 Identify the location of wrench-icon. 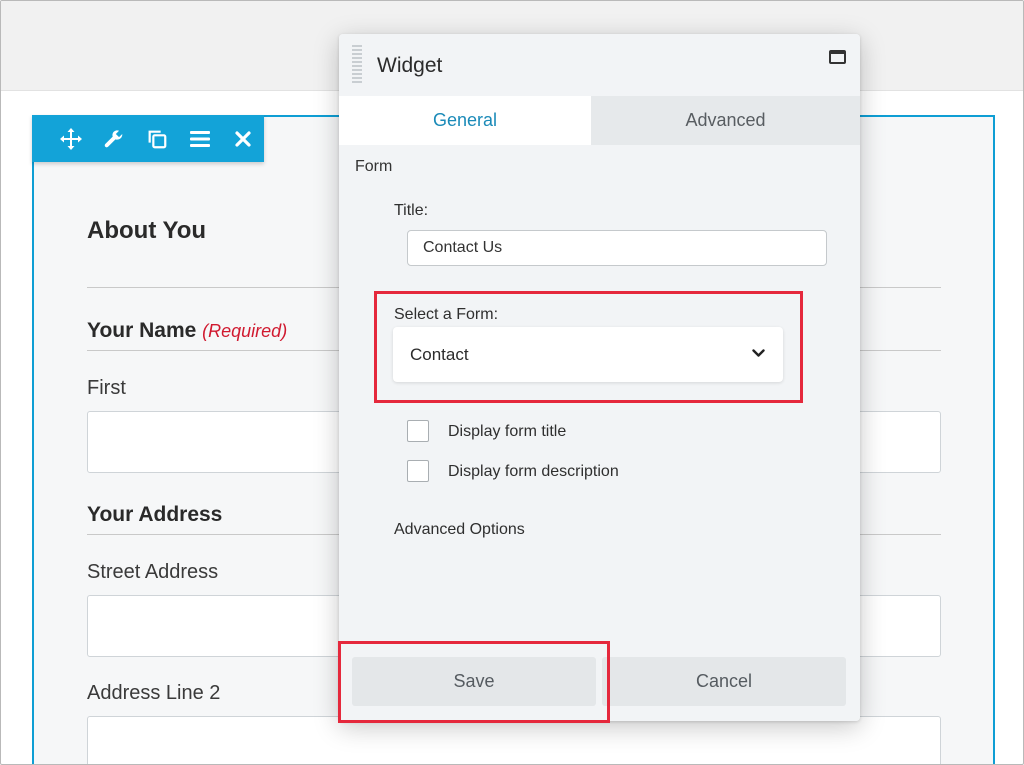
(114, 138).